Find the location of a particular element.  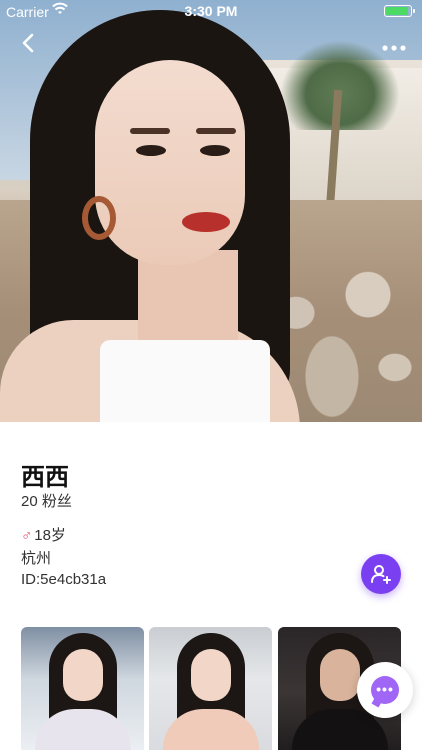

photo-eye-right is located at coordinates (215, 150).